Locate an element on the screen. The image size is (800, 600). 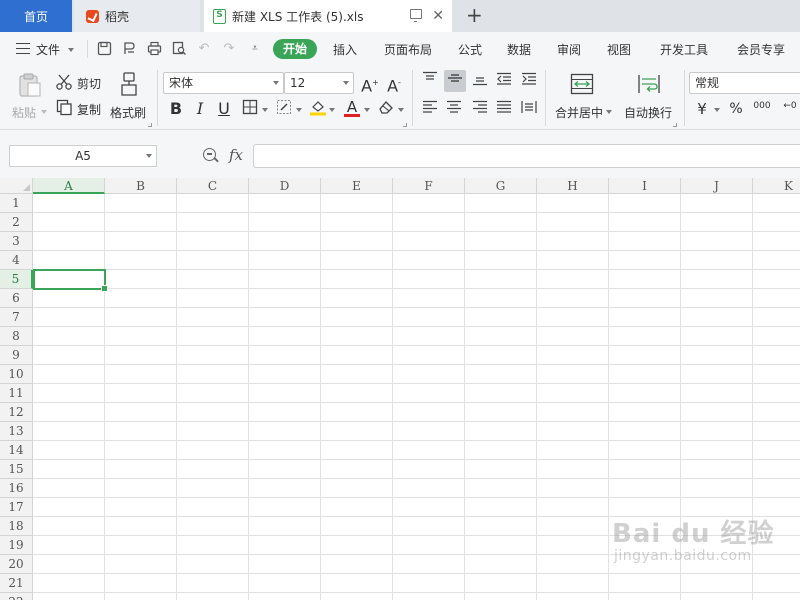
column-header: H is located at coordinates (573, 186).